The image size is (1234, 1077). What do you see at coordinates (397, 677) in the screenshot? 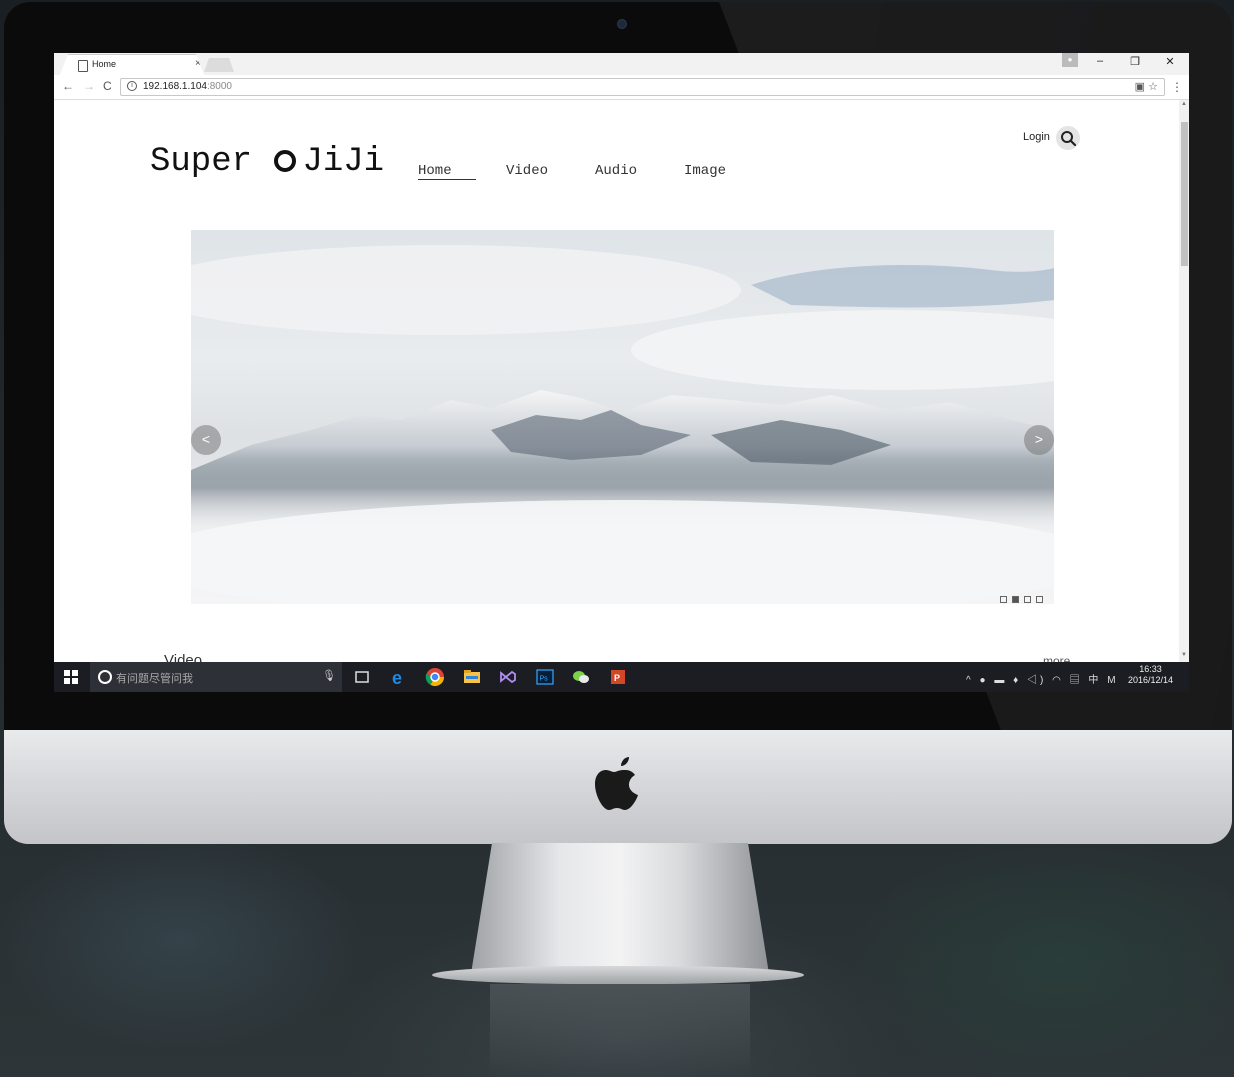
I see `svg-text: e` at bounding box center [397, 677].